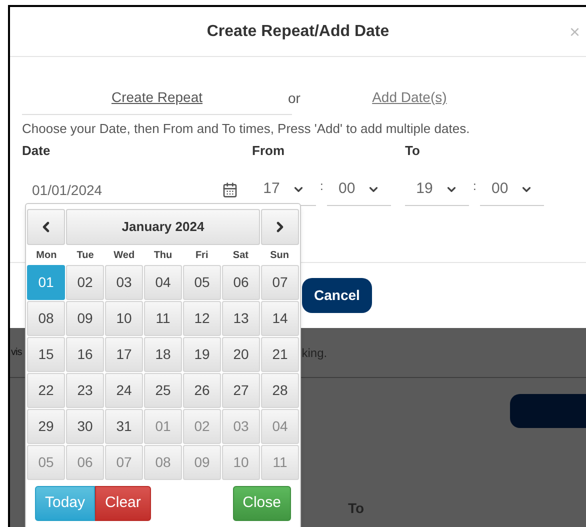  I want to click on day-cell: 07, so click(280, 282).